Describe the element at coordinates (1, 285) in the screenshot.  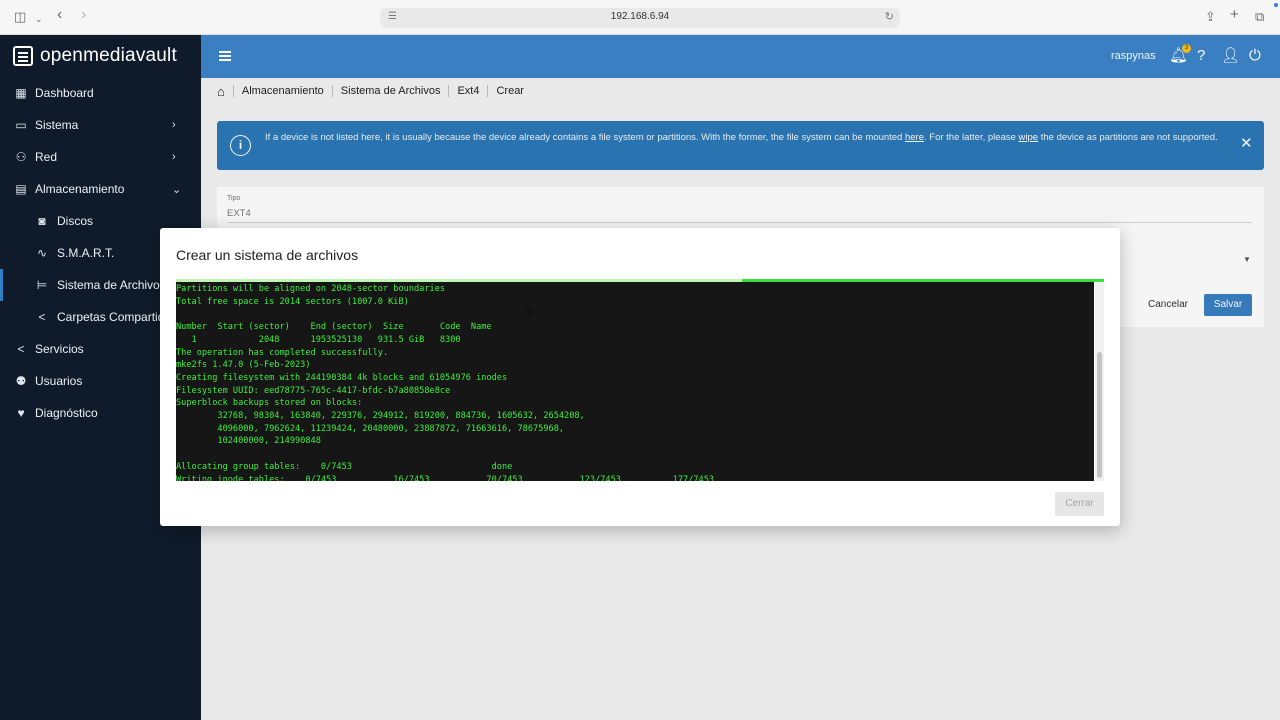
I see `active-indicator` at that location.